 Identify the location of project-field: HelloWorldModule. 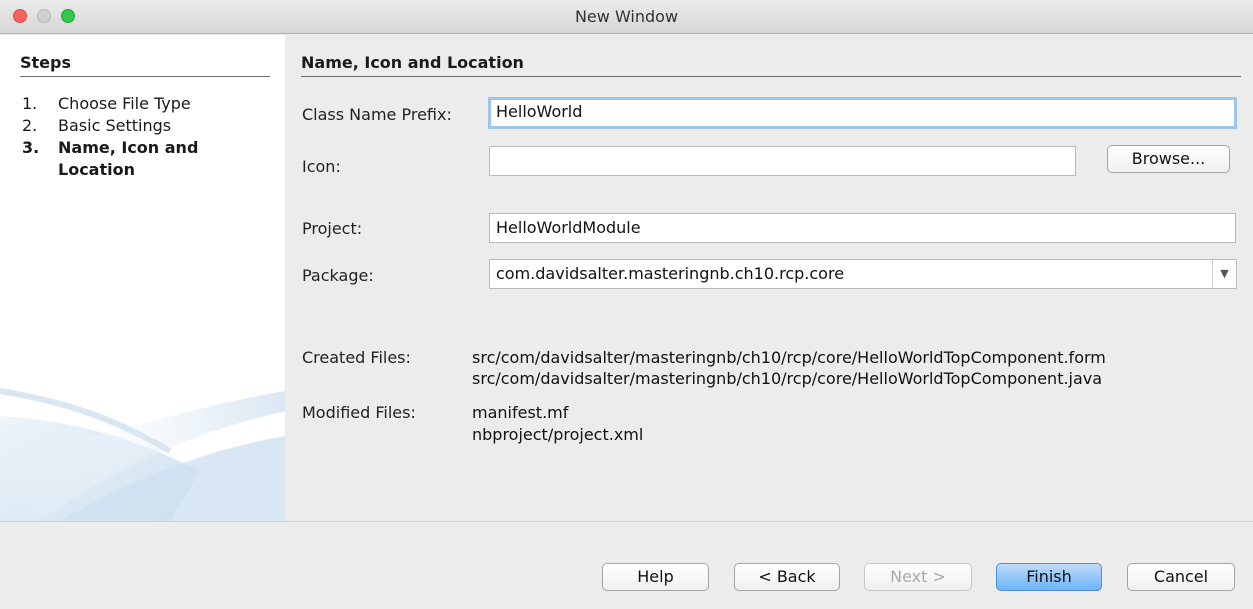
(862, 228).